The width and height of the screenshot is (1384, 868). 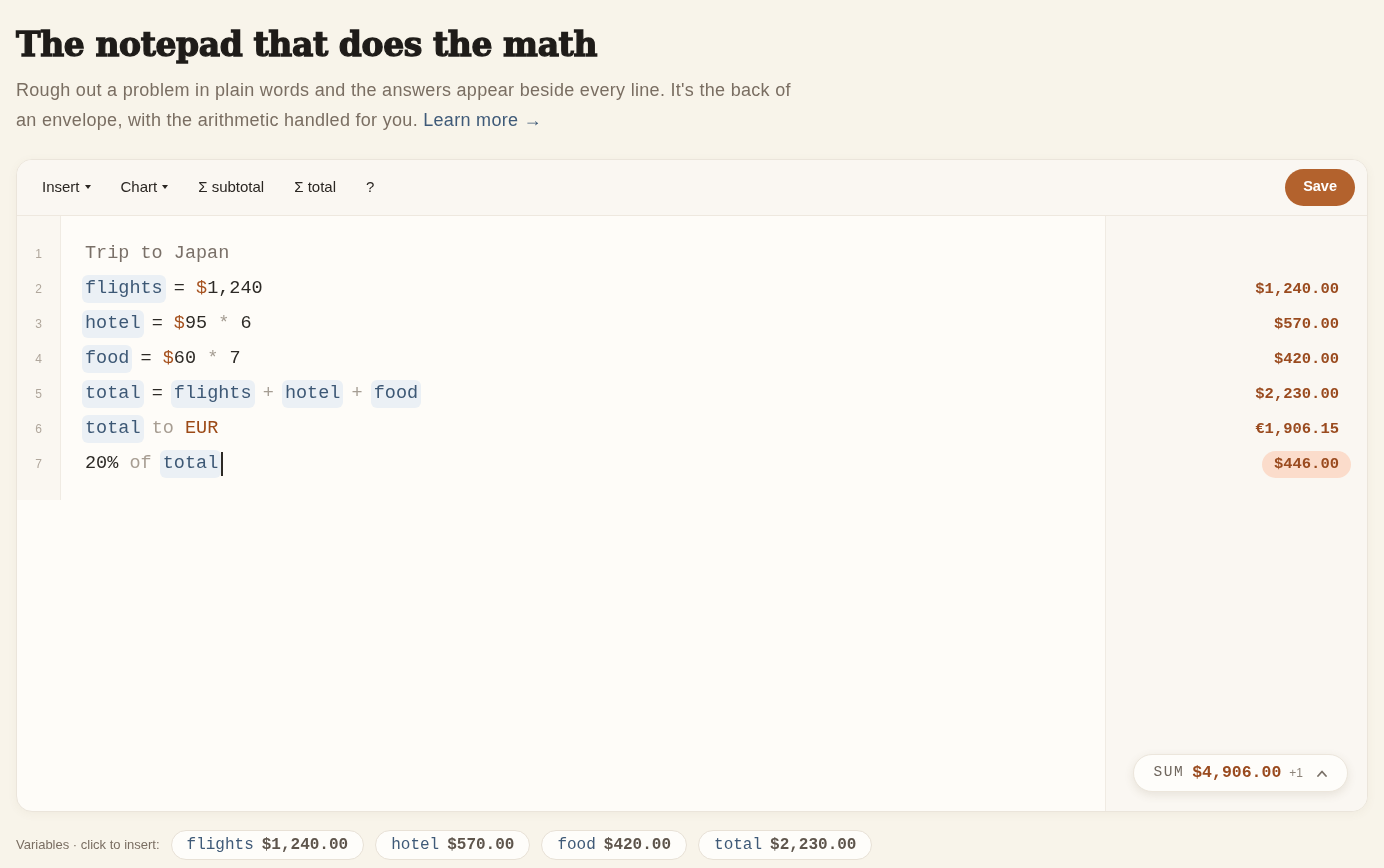 What do you see at coordinates (38, 290) in the screenshot?
I see `line-number: 2` at bounding box center [38, 290].